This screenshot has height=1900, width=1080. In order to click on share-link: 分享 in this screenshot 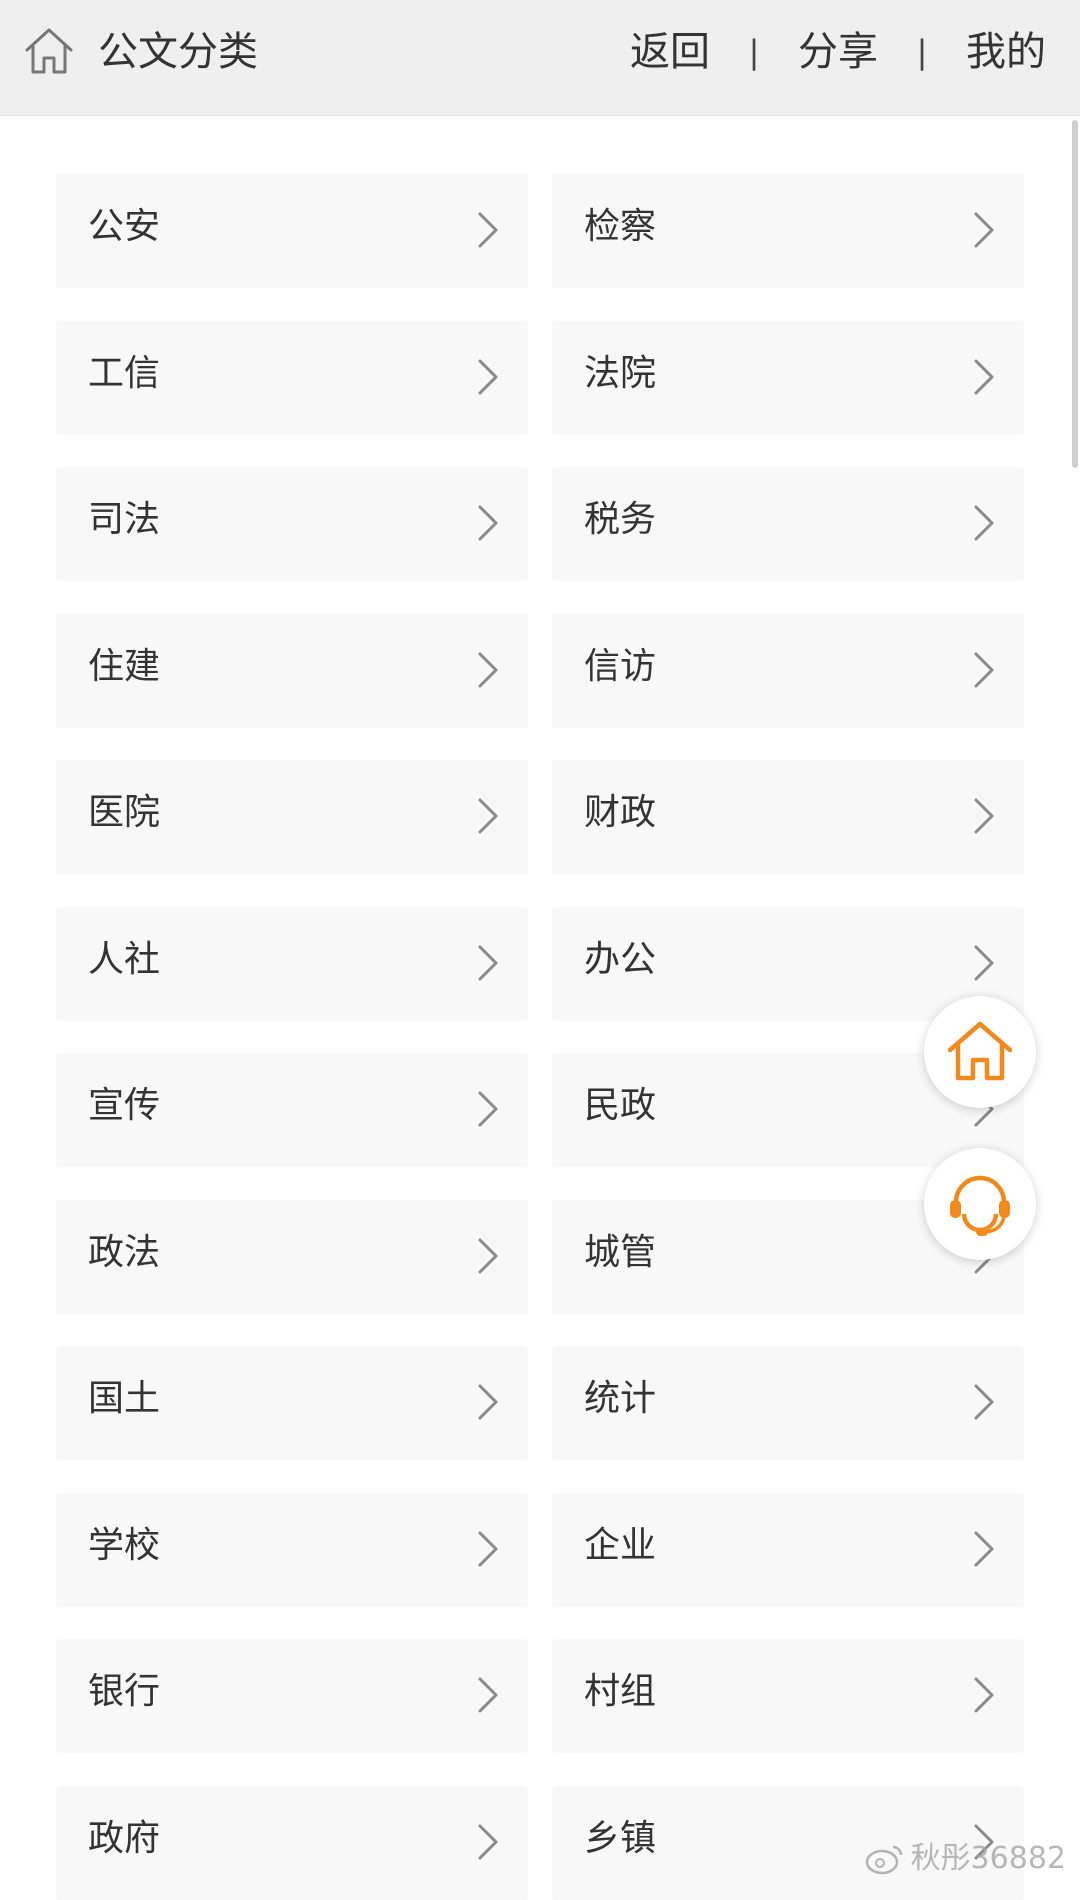, I will do `click(838, 52)`.